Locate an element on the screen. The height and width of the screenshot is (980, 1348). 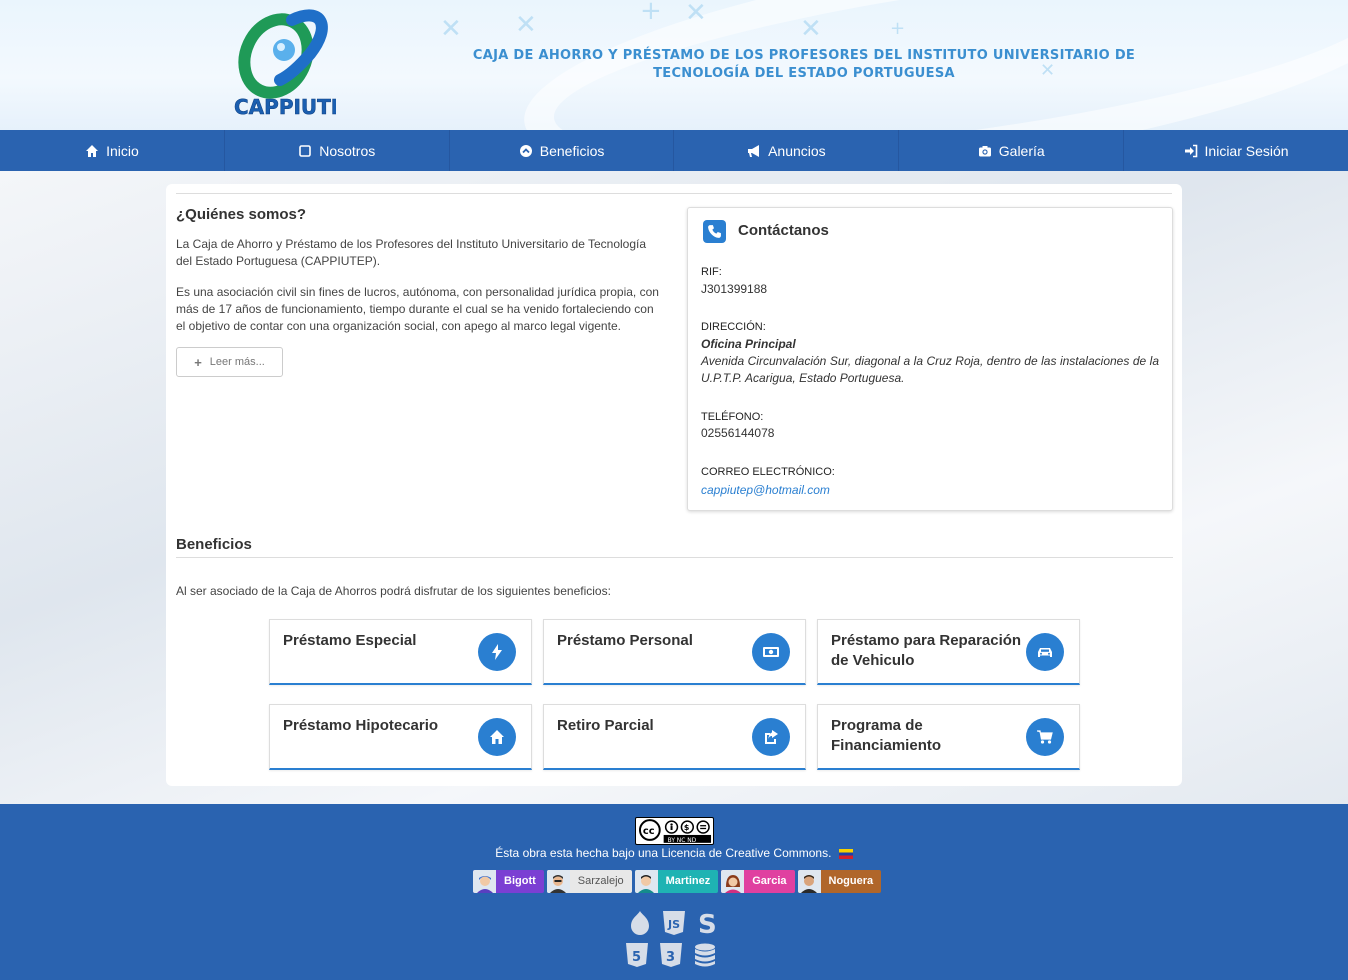
license-badge-text: BY NC ND is located at coordinates (682, 841).